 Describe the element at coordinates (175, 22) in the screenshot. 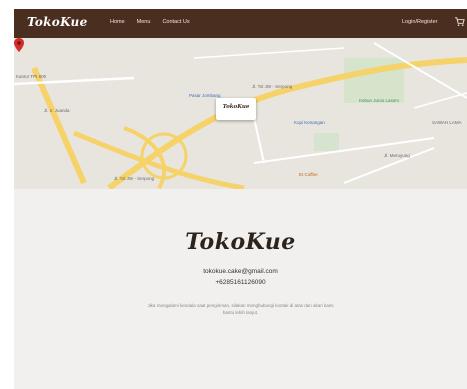

I see `nav-link-contact: Contact Us` at that location.